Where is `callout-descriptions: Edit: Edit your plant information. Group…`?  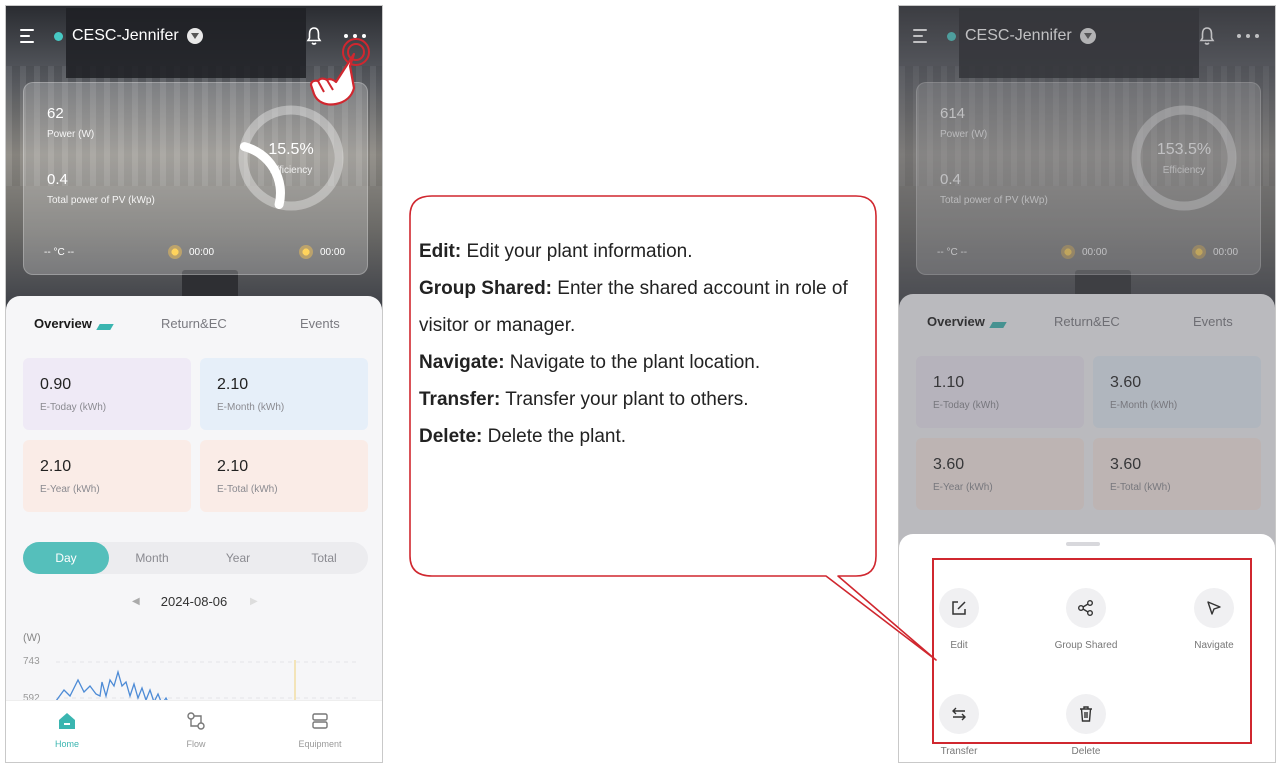
callout-descriptions: Edit: Edit your plant information. Group… is located at coordinates (649, 344).